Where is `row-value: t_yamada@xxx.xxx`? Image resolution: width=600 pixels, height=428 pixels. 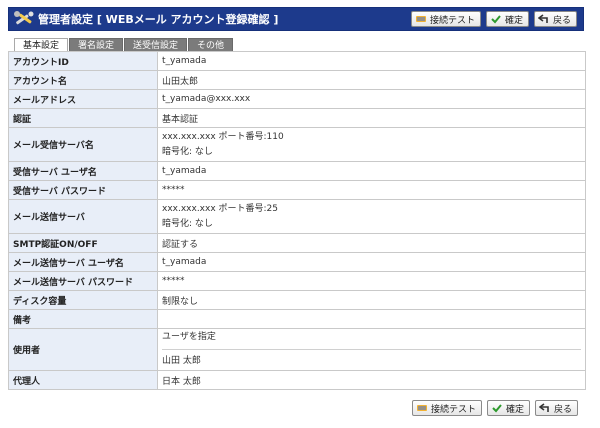
row-value: t_yamada@xxx.xxx is located at coordinates (371, 99).